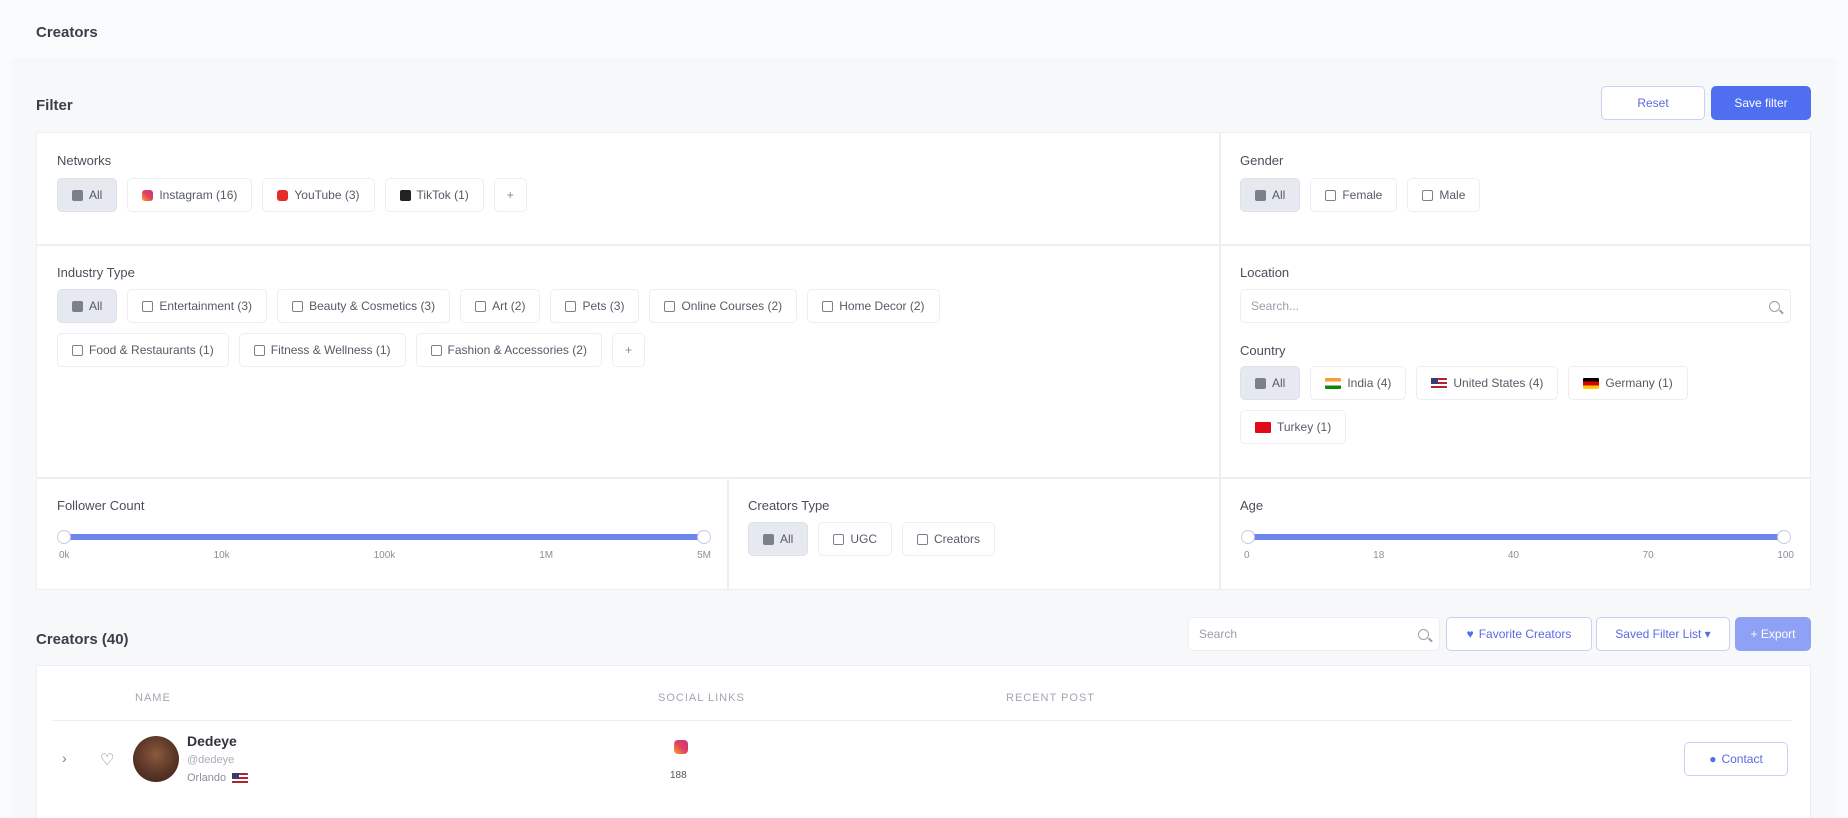  What do you see at coordinates (1470, 634) in the screenshot?
I see `heart-icon: ♥` at bounding box center [1470, 634].